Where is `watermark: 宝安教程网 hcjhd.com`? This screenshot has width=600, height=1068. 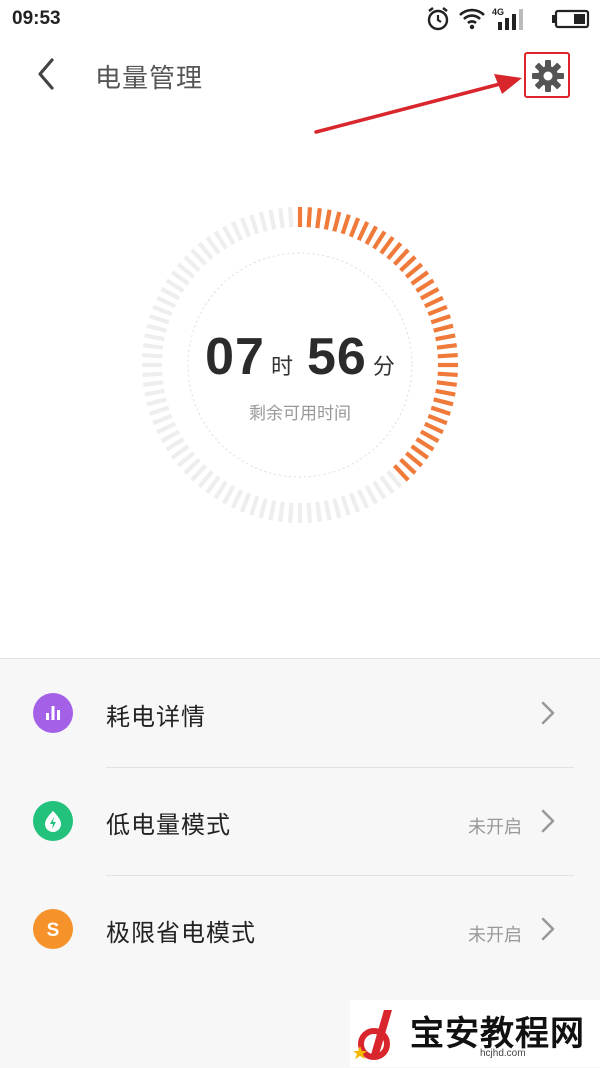
watermark: 宝安教程网 hcjhd.com is located at coordinates (475, 1033).